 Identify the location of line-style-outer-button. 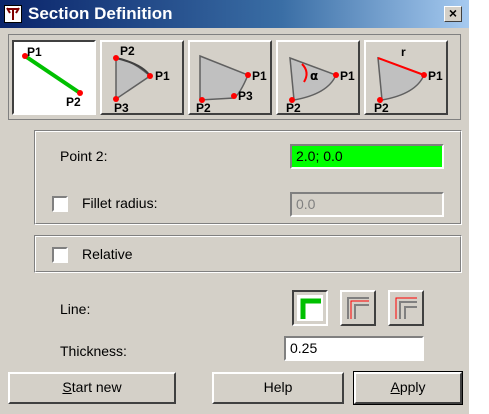
(310, 308).